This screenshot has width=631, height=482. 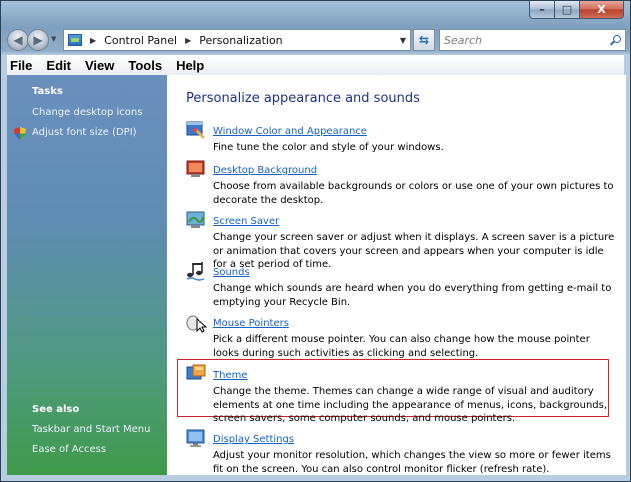 I want to click on taskbar-start-menu-link: Taskbar and Start Menu, so click(x=91, y=429).